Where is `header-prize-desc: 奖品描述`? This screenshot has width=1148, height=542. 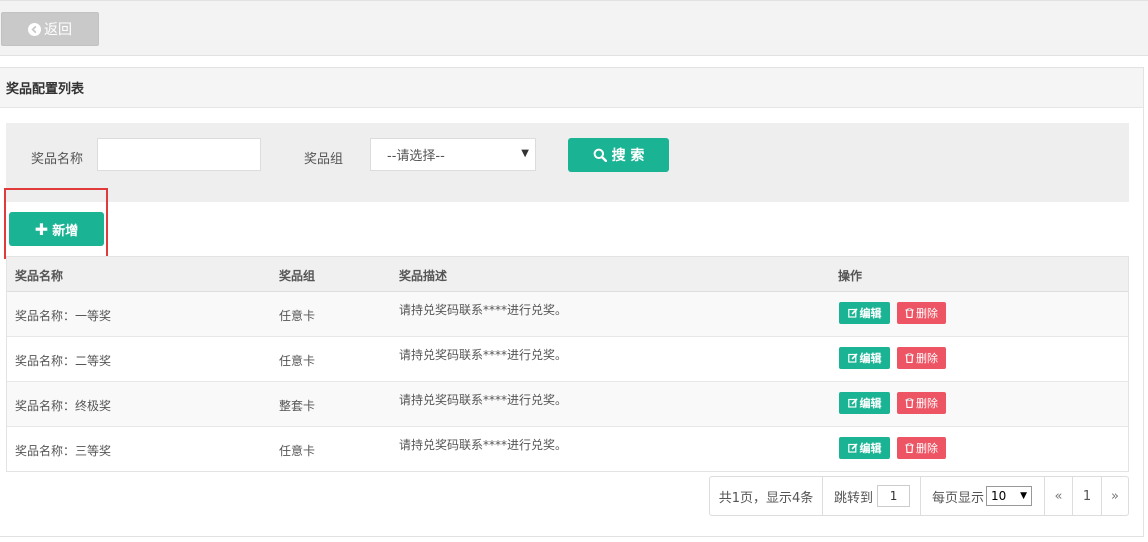
header-prize-desc: 奖品描述 is located at coordinates (423, 276).